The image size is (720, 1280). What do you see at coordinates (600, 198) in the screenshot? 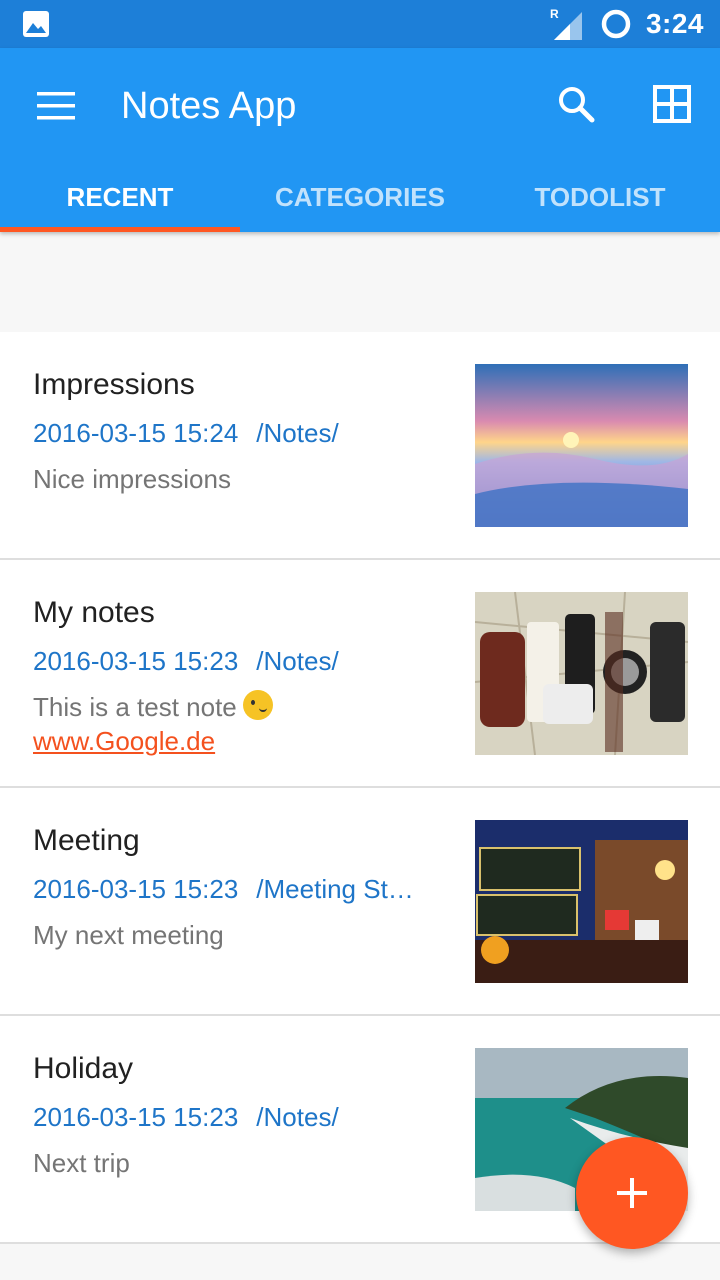
I see `tab-todolist: TODOLIST` at bounding box center [600, 198].